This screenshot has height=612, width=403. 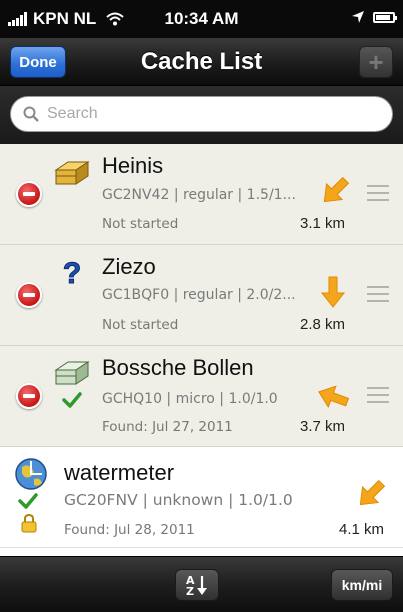 What do you see at coordinates (385, 17) in the screenshot?
I see `battery-icon` at bounding box center [385, 17].